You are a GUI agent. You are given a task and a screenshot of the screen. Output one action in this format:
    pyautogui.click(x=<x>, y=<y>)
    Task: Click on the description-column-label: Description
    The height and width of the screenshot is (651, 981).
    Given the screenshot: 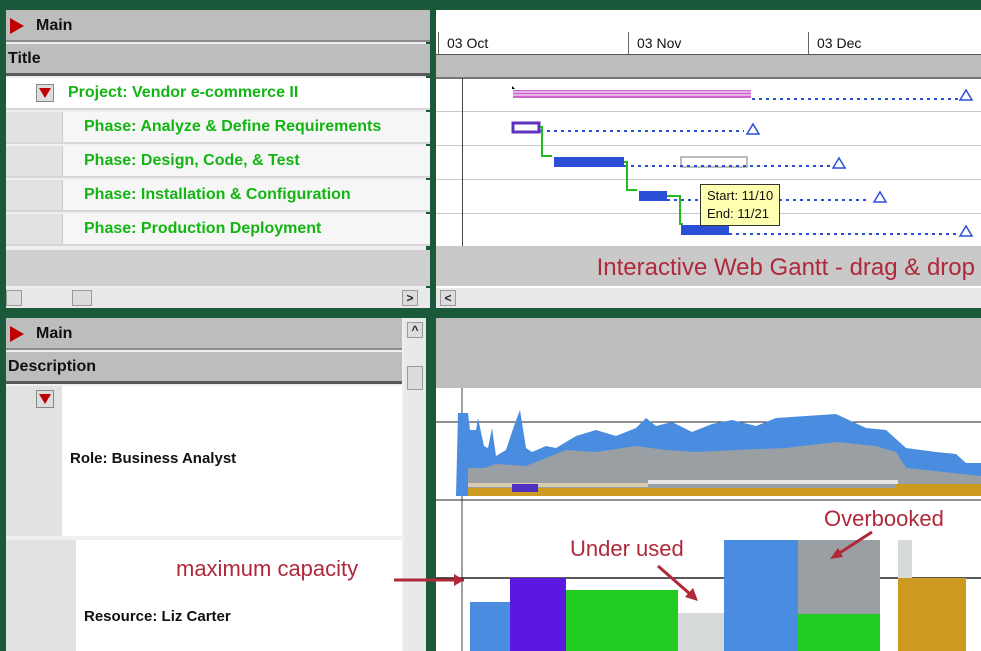 What is the action you would take?
    pyautogui.click(x=52, y=366)
    